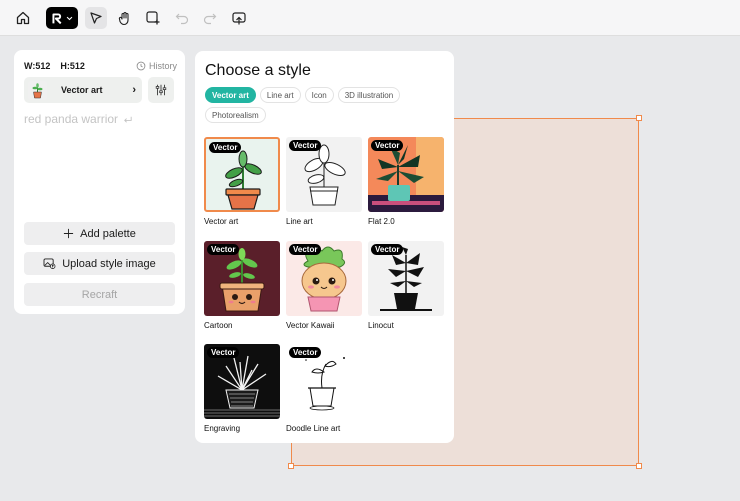 The width and height of the screenshot is (740, 501). I want to click on settings-button, so click(161, 90).